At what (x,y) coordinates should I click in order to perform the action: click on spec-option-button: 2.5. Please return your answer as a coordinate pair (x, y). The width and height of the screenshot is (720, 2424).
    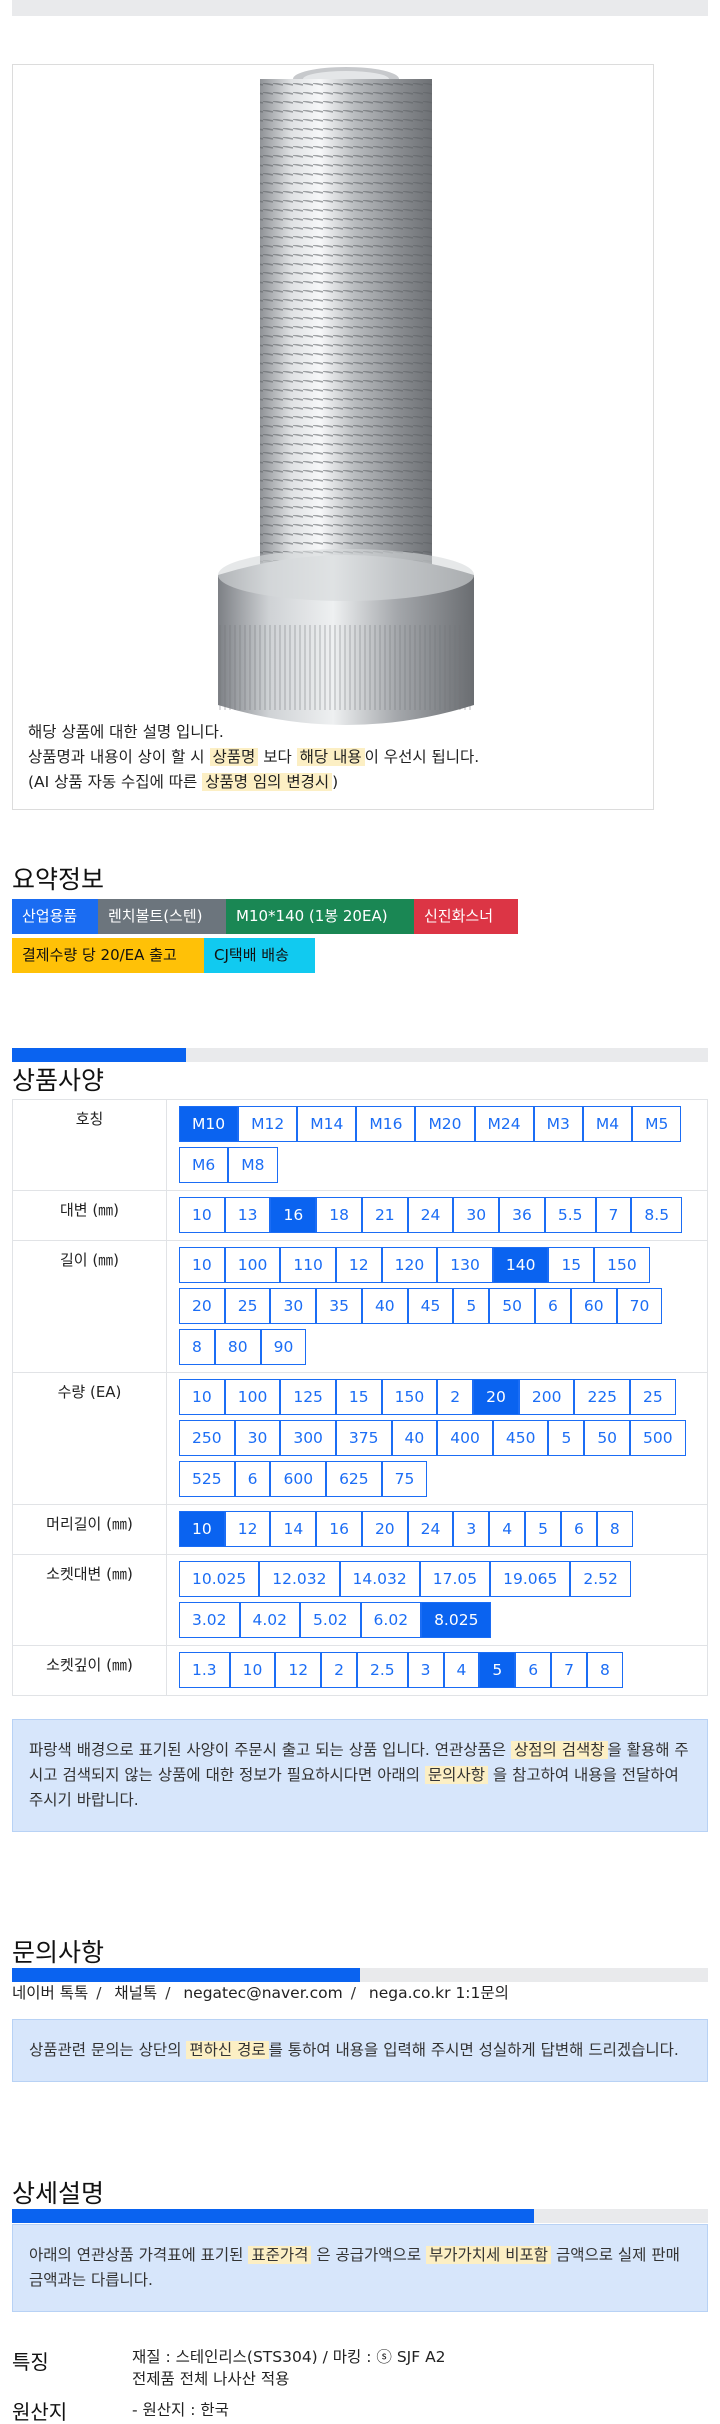
    Looking at the image, I should click on (382, 1670).